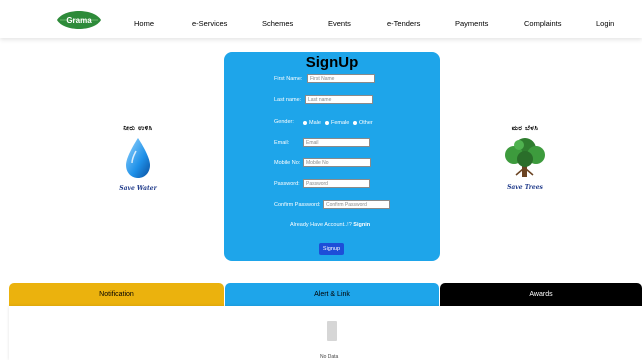  I want to click on save-water-graphic: ನೀರು ಉಳಿಸಿ Save Water, so click(138, 158).